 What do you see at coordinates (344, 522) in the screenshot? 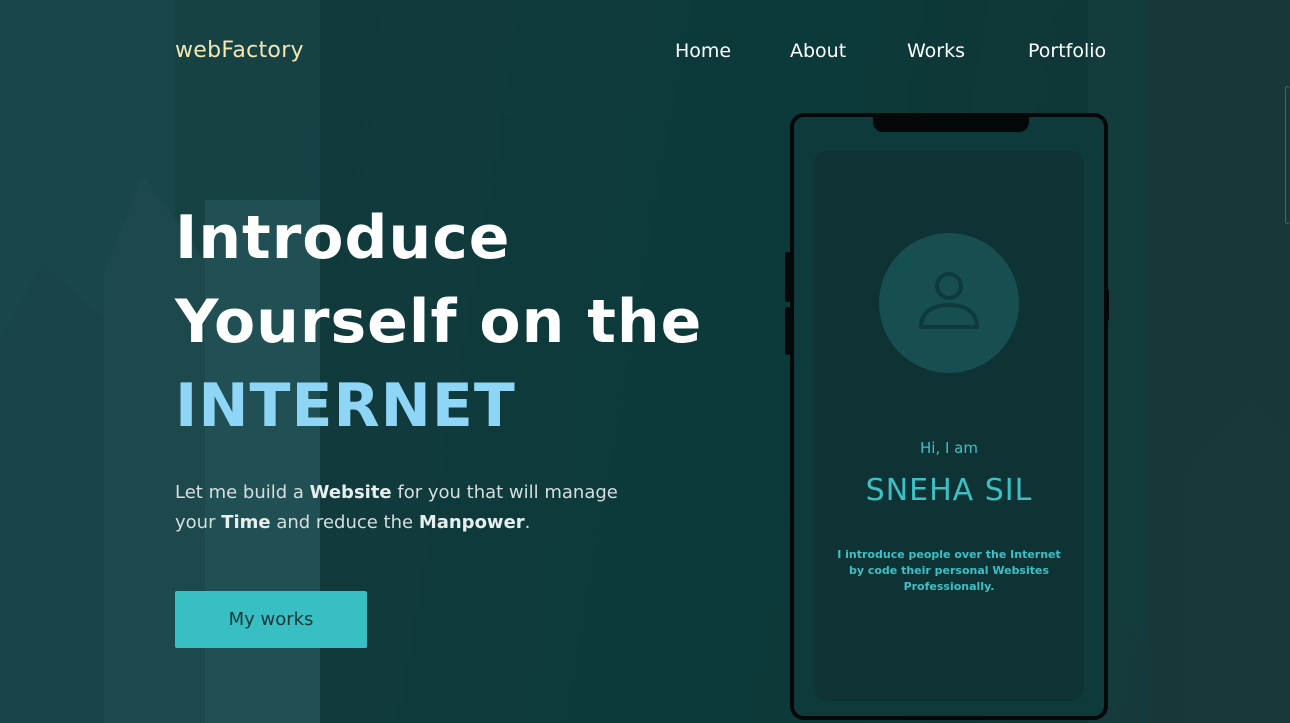
I see `subtitle-text: and reduce the` at bounding box center [344, 522].